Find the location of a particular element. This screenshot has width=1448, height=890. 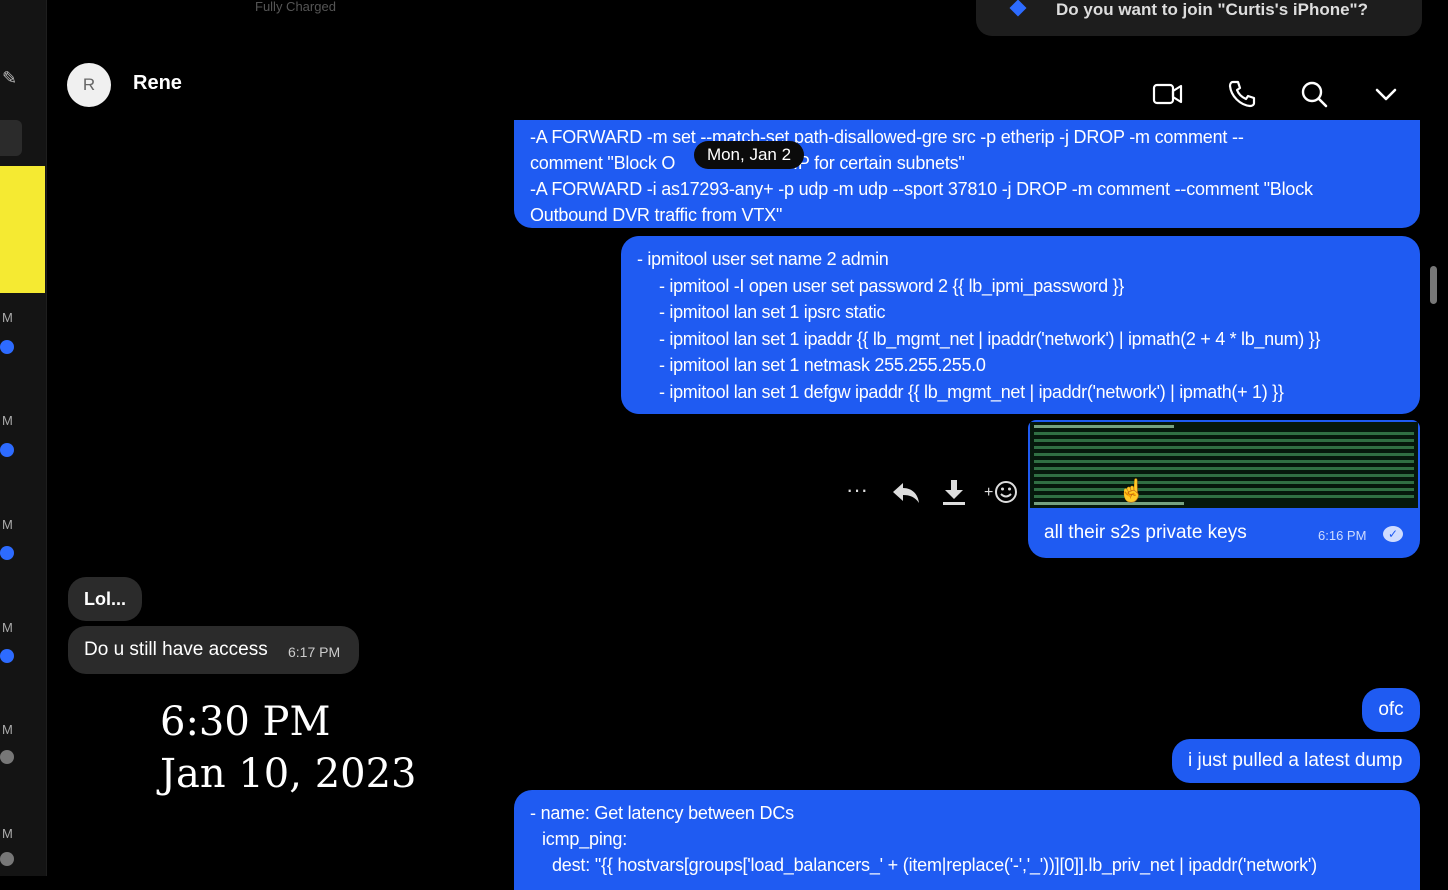

message-dump: i just pulled a latest dump is located at coordinates (1296, 761).